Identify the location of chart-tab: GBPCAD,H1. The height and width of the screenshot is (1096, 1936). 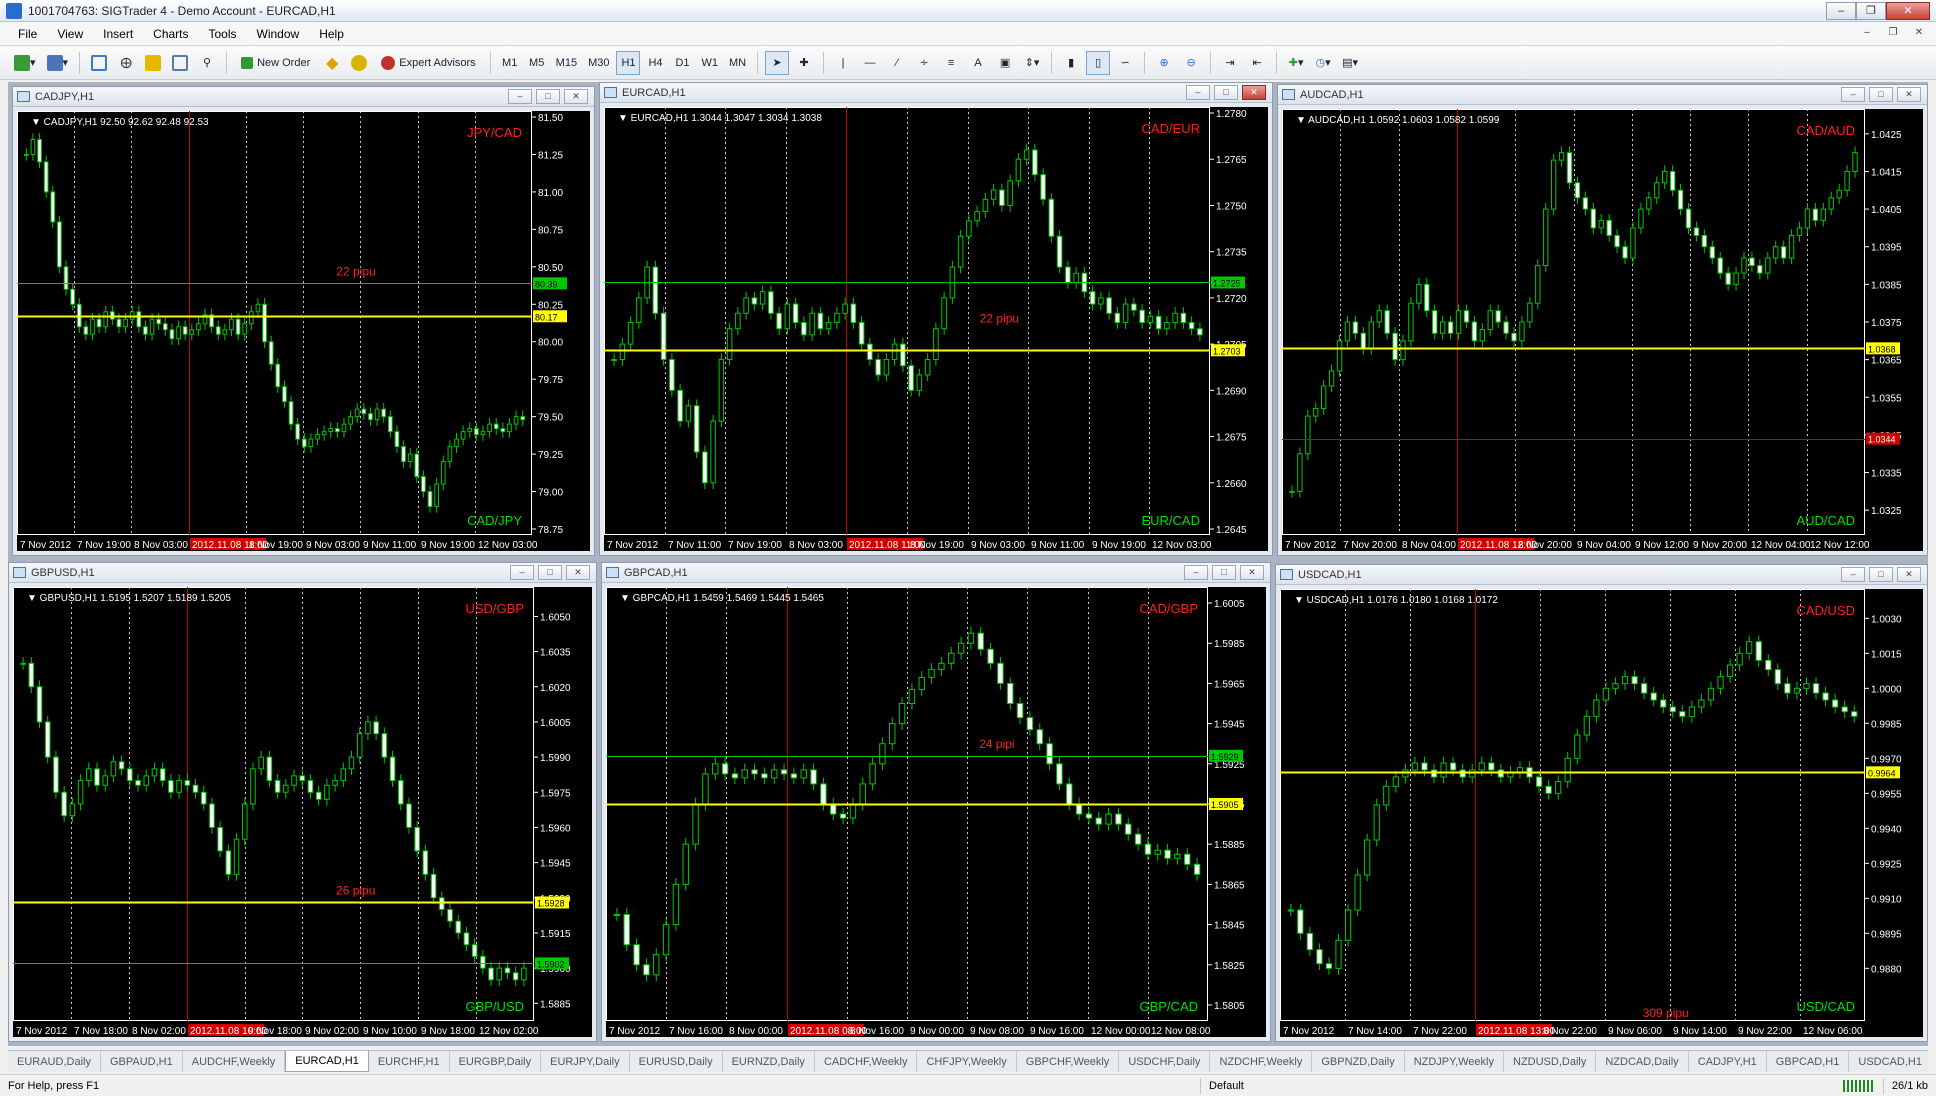
(1808, 1061).